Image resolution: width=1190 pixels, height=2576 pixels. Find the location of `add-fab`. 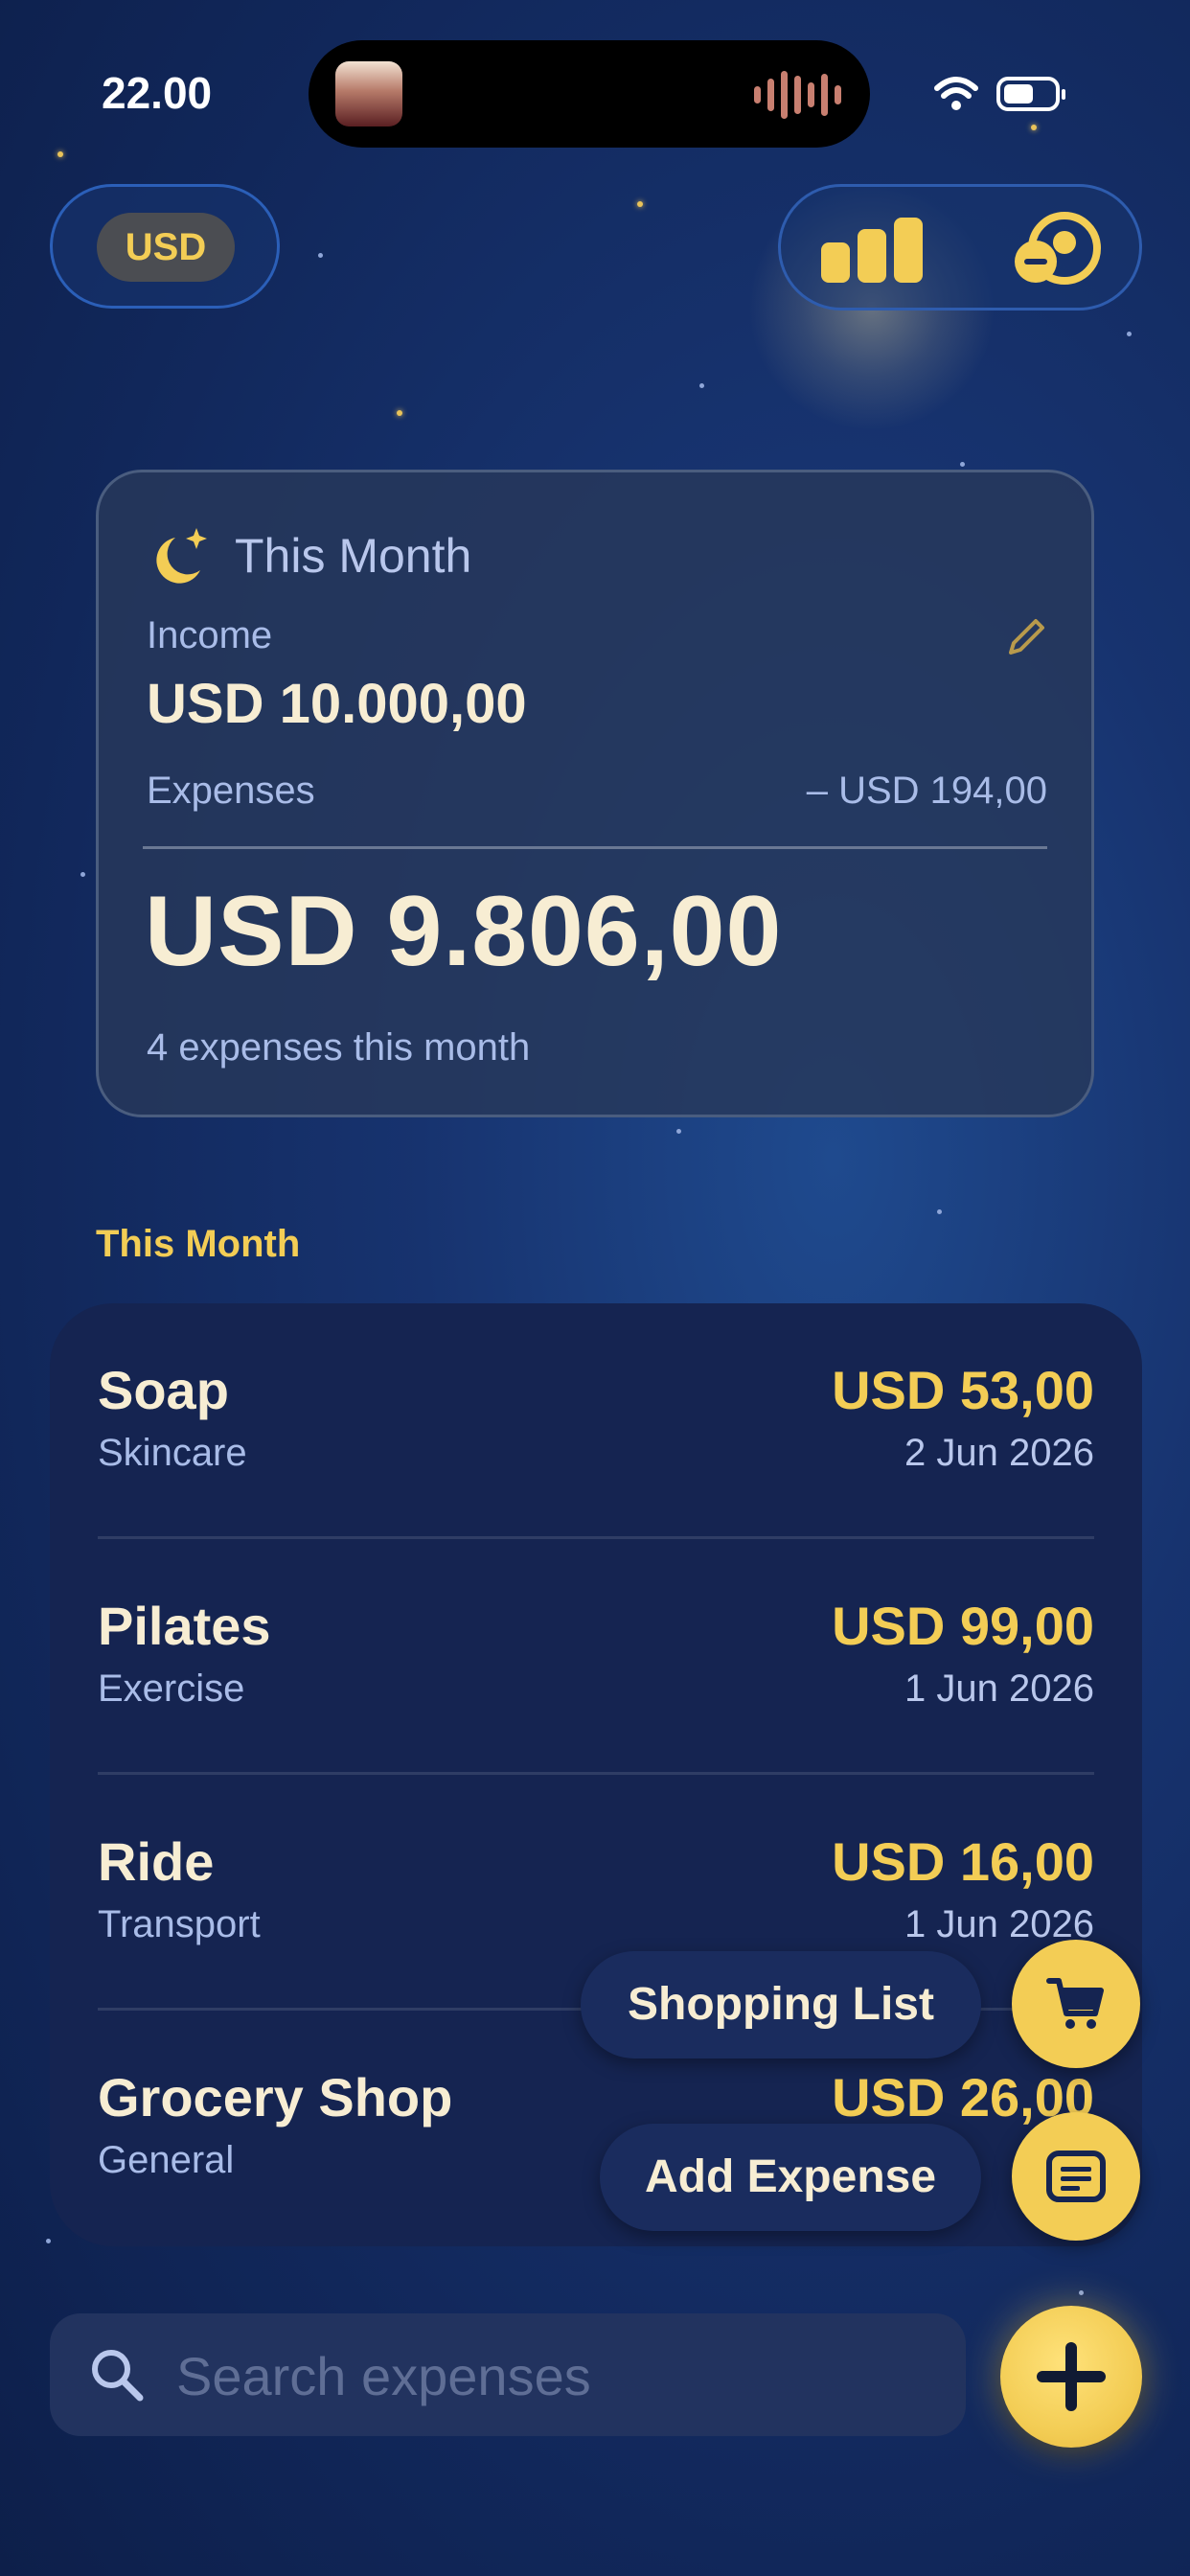

add-fab is located at coordinates (1071, 2377).